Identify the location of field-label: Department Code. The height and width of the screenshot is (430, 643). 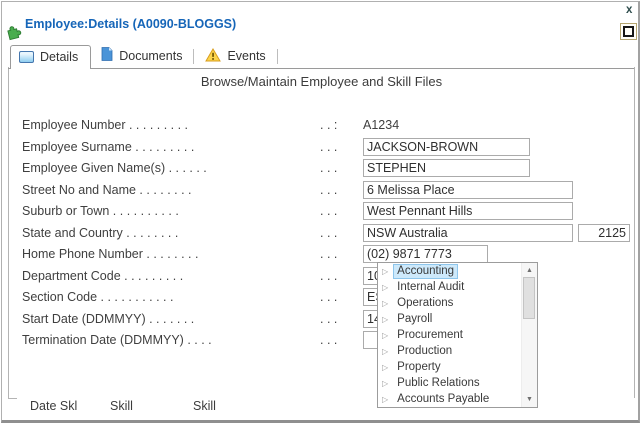
(71, 275).